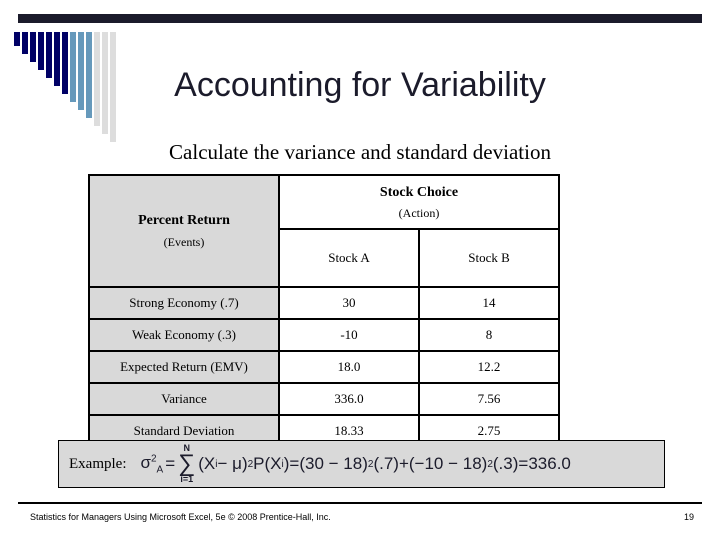  Describe the element at coordinates (207, 463) in the screenshot. I see `formula-term-1: (X` at that location.